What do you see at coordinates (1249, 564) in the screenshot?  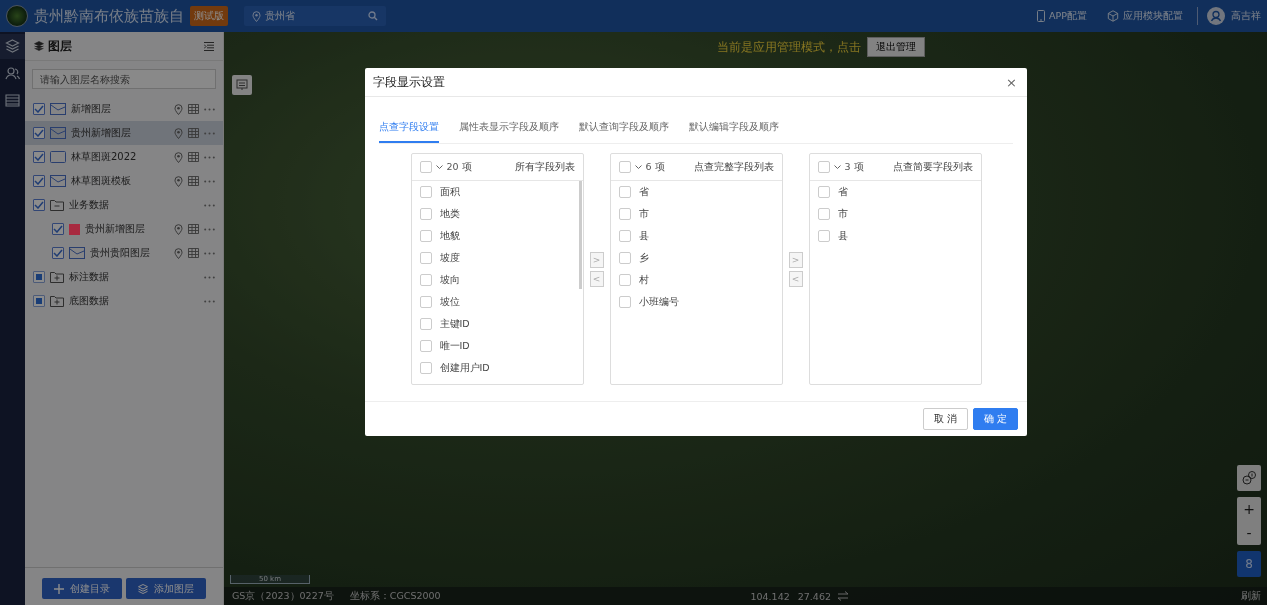 I see `zoom-level-badge: 8` at bounding box center [1249, 564].